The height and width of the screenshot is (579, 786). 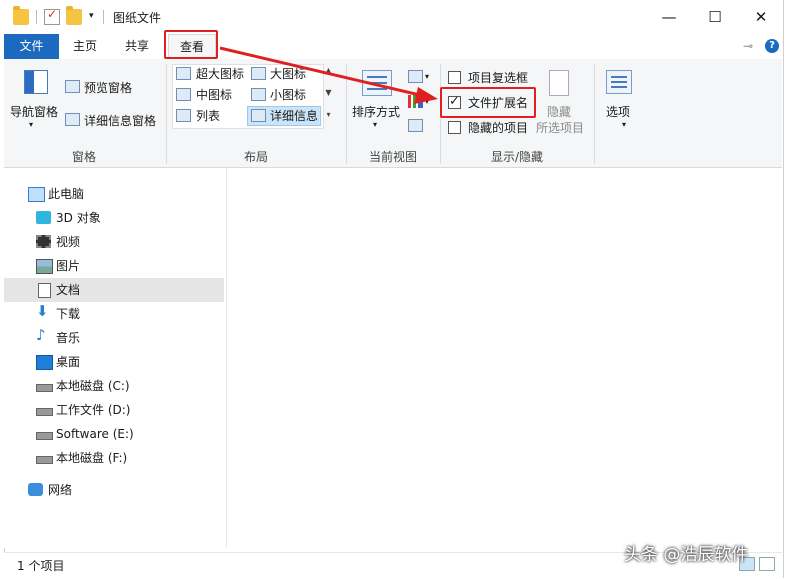 What do you see at coordinates (258, 73) in the screenshot?
I see `large-icons-icon` at bounding box center [258, 73].